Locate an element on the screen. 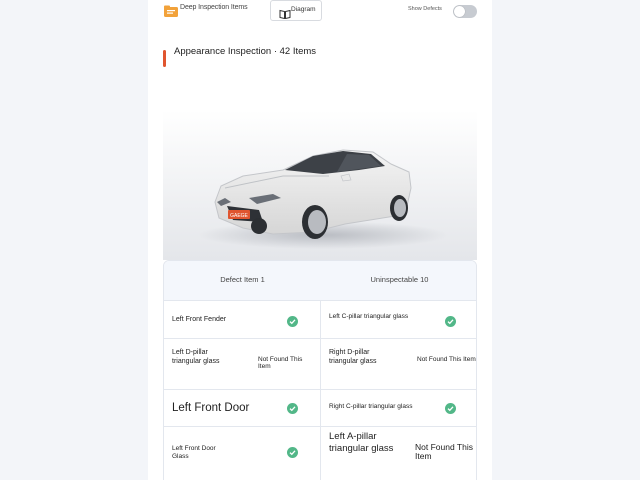 This screenshot has height=480, width=640. show-defects-toggle is located at coordinates (465, 11).